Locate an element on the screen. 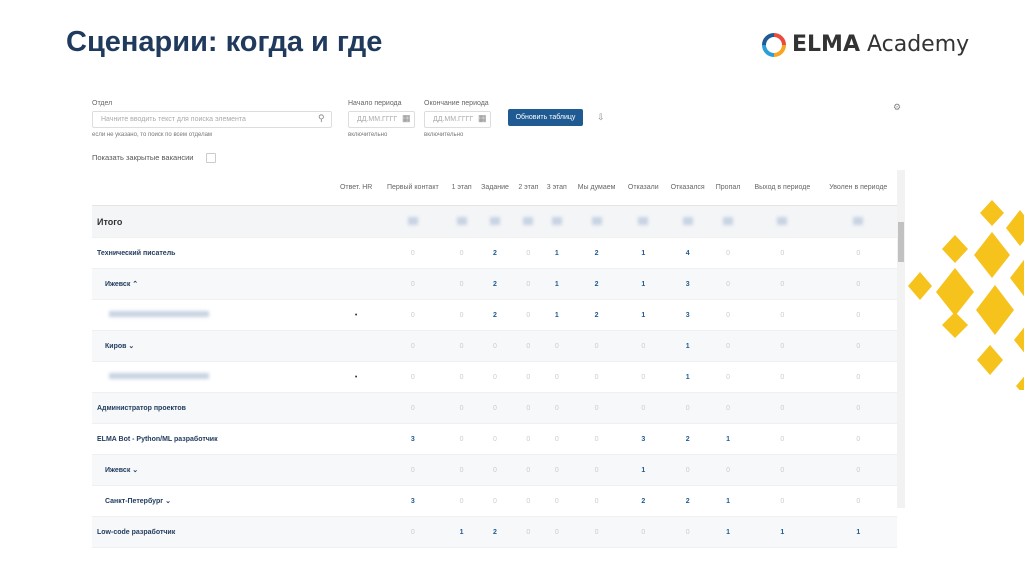 The image size is (1024, 574). table-row: Ижевск ⌄ 0 0 0 0 0 0 1 0 0 0 0 is located at coordinates (494, 470).